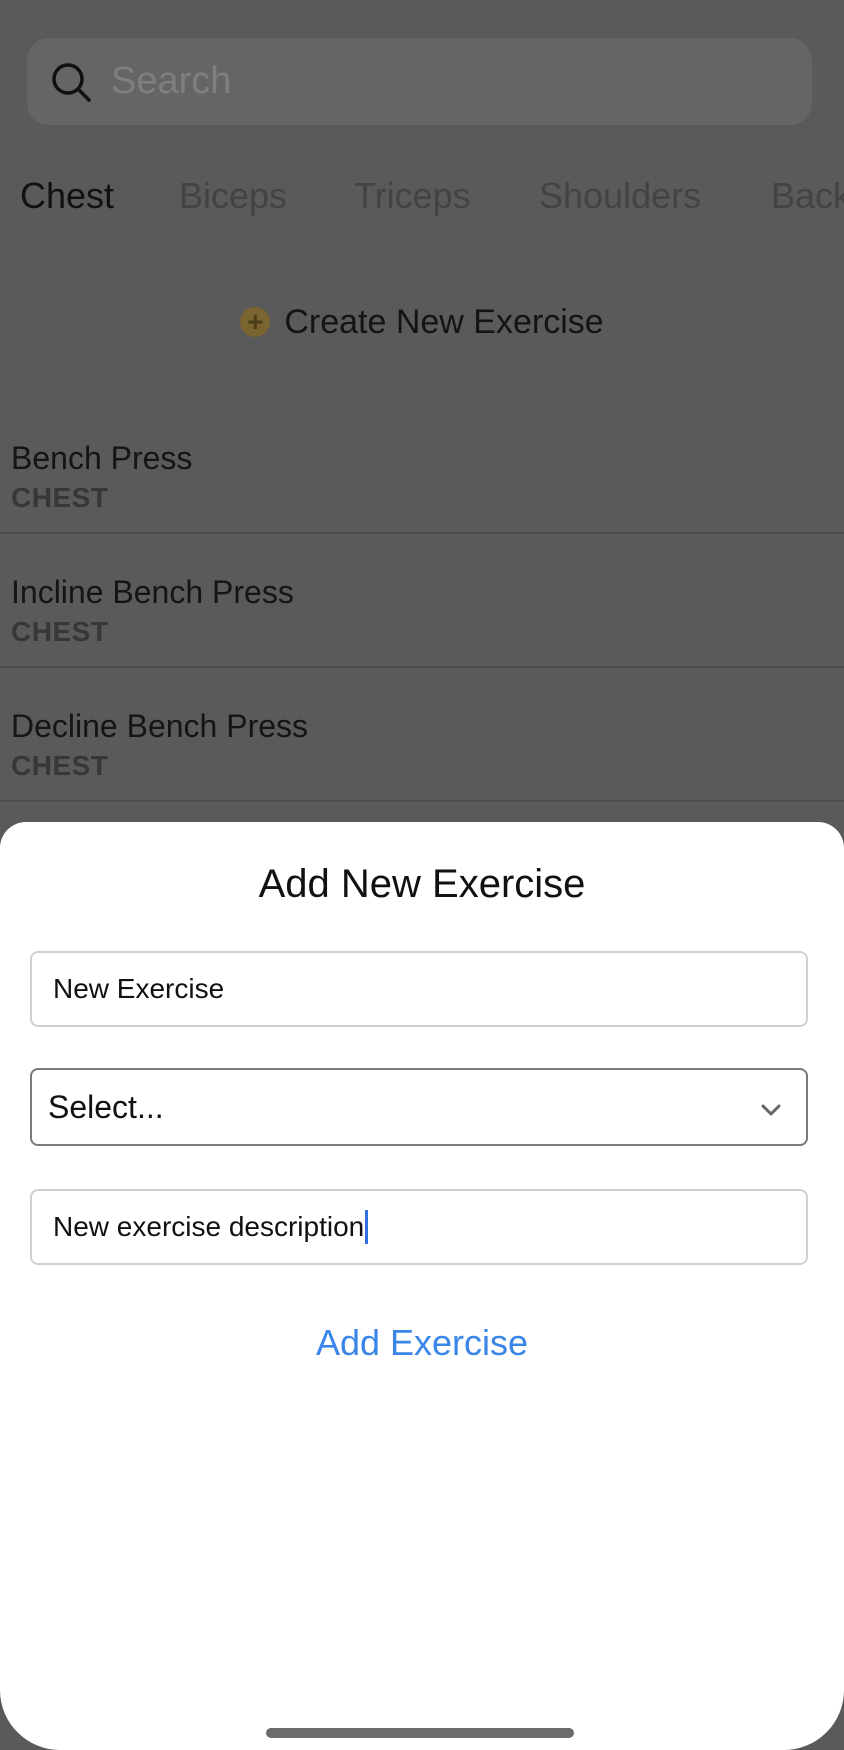 This screenshot has width=844, height=1750. I want to click on add-exercise-button: Add Exercise, so click(422, 1343).